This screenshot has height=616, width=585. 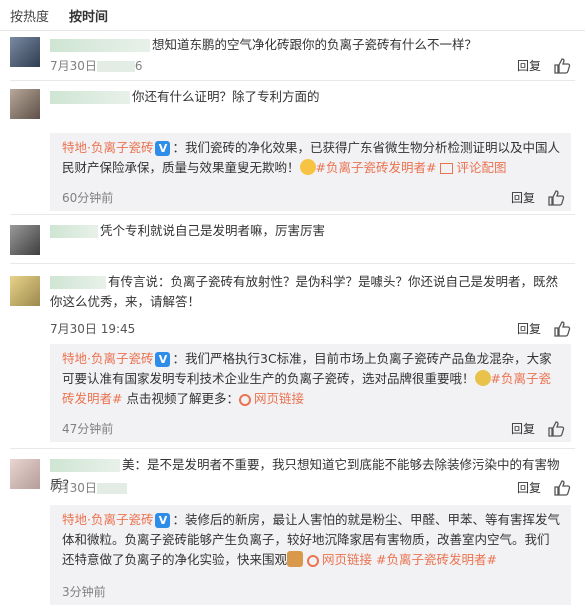 What do you see at coordinates (315, 44) in the screenshot?
I see `comment-text: 想知道东鹏的空气净化砖跟你的负离子瓷砖有什么不一样？` at bounding box center [315, 44].